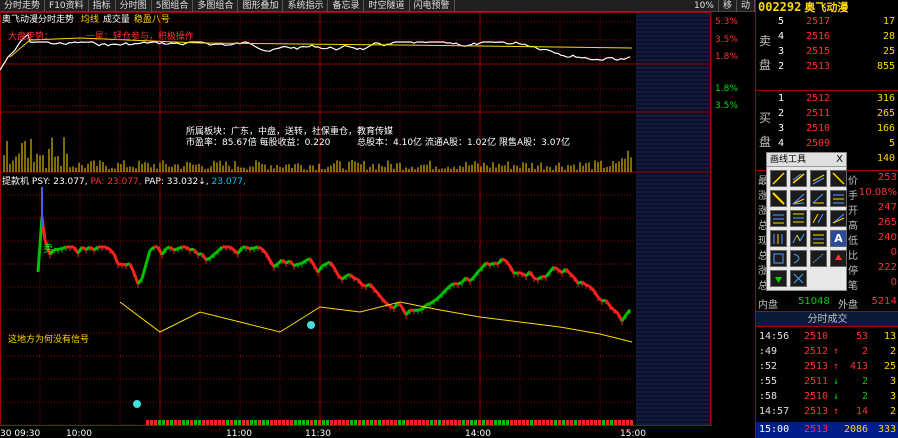 This screenshot has width=898, height=438. Describe the element at coordinates (728, 6) in the screenshot. I see `toolbar-zoom-item-0: 移` at that location.